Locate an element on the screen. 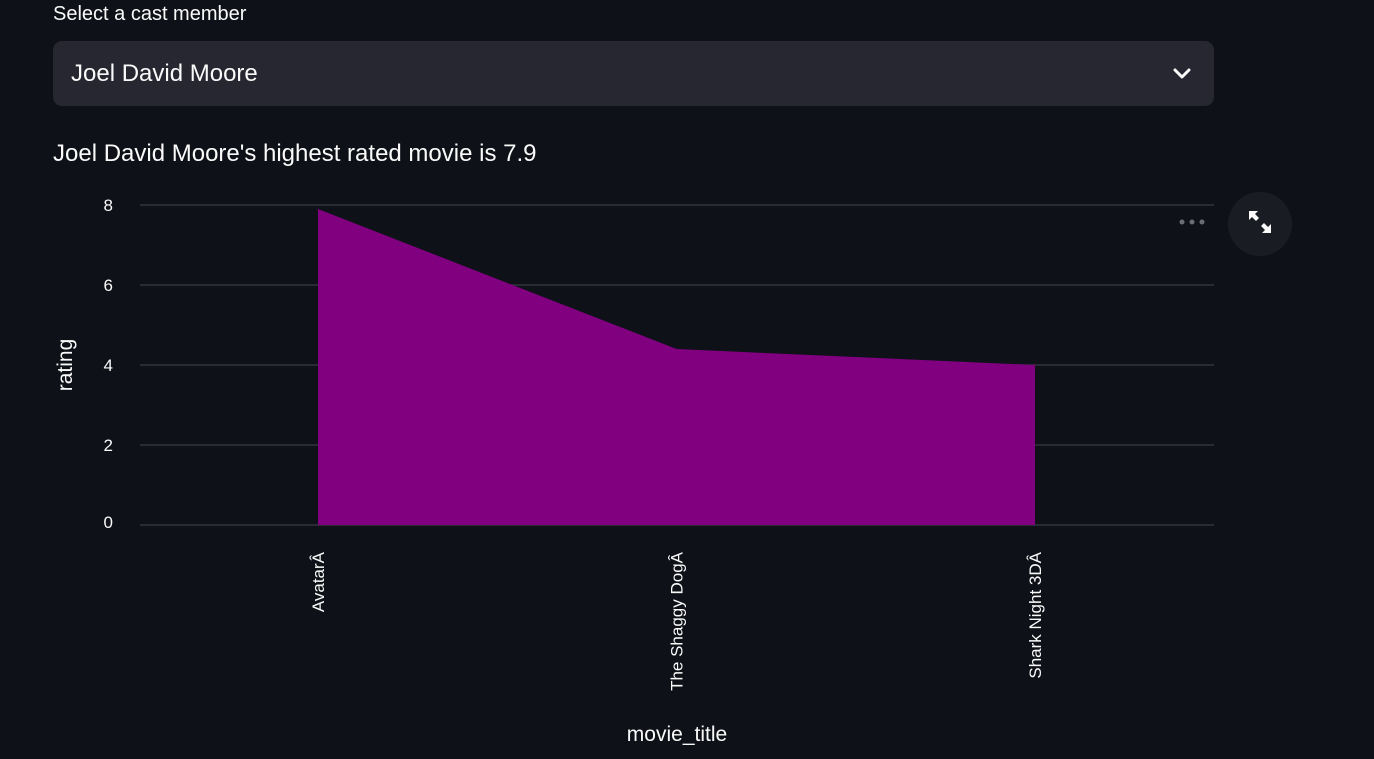 The height and width of the screenshot is (759, 1374). y-tick-label: 4 is located at coordinates (108, 365).